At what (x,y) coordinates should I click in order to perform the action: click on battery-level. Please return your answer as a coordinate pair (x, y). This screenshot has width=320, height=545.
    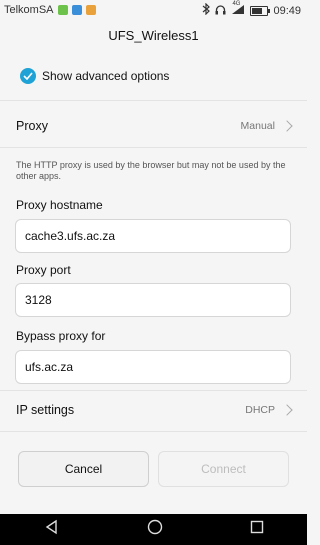
    Looking at the image, I should click on (257, 10).